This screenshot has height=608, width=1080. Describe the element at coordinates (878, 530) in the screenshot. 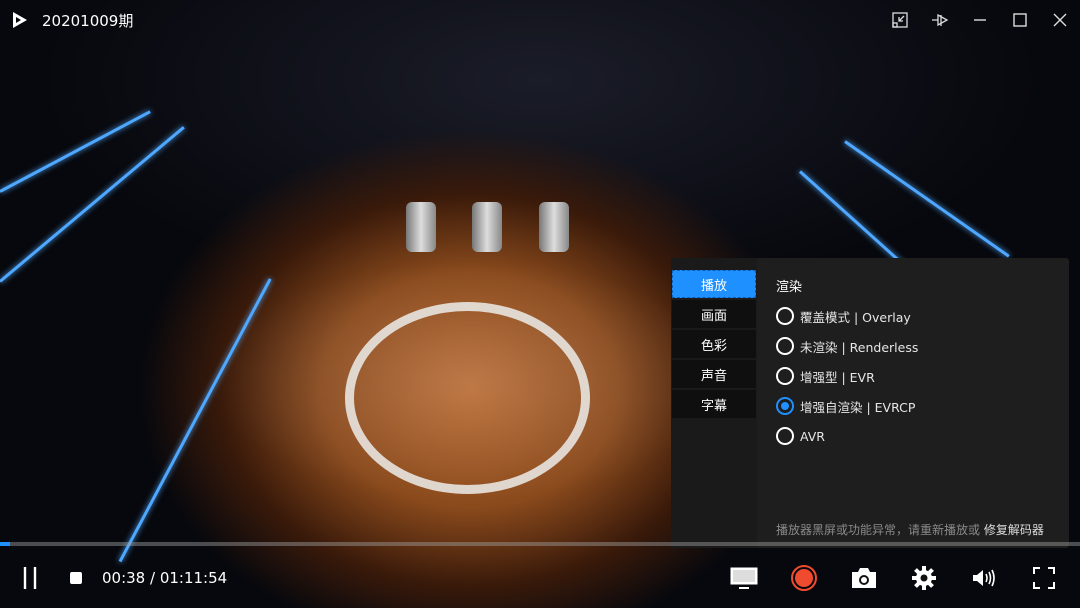

I see `hint-message: 播放器黑屏或功能异常，请重新播放或` at that location.